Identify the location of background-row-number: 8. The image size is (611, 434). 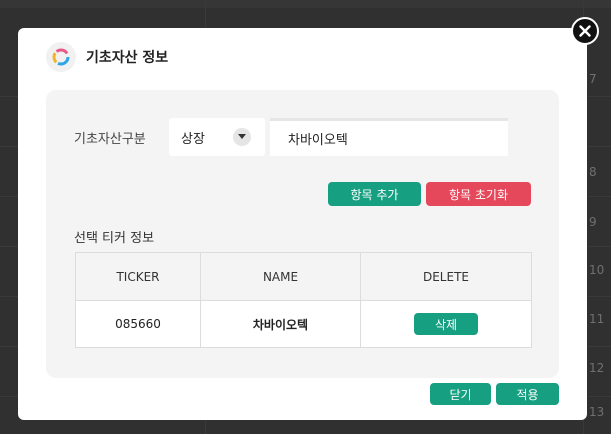
(593, 172).